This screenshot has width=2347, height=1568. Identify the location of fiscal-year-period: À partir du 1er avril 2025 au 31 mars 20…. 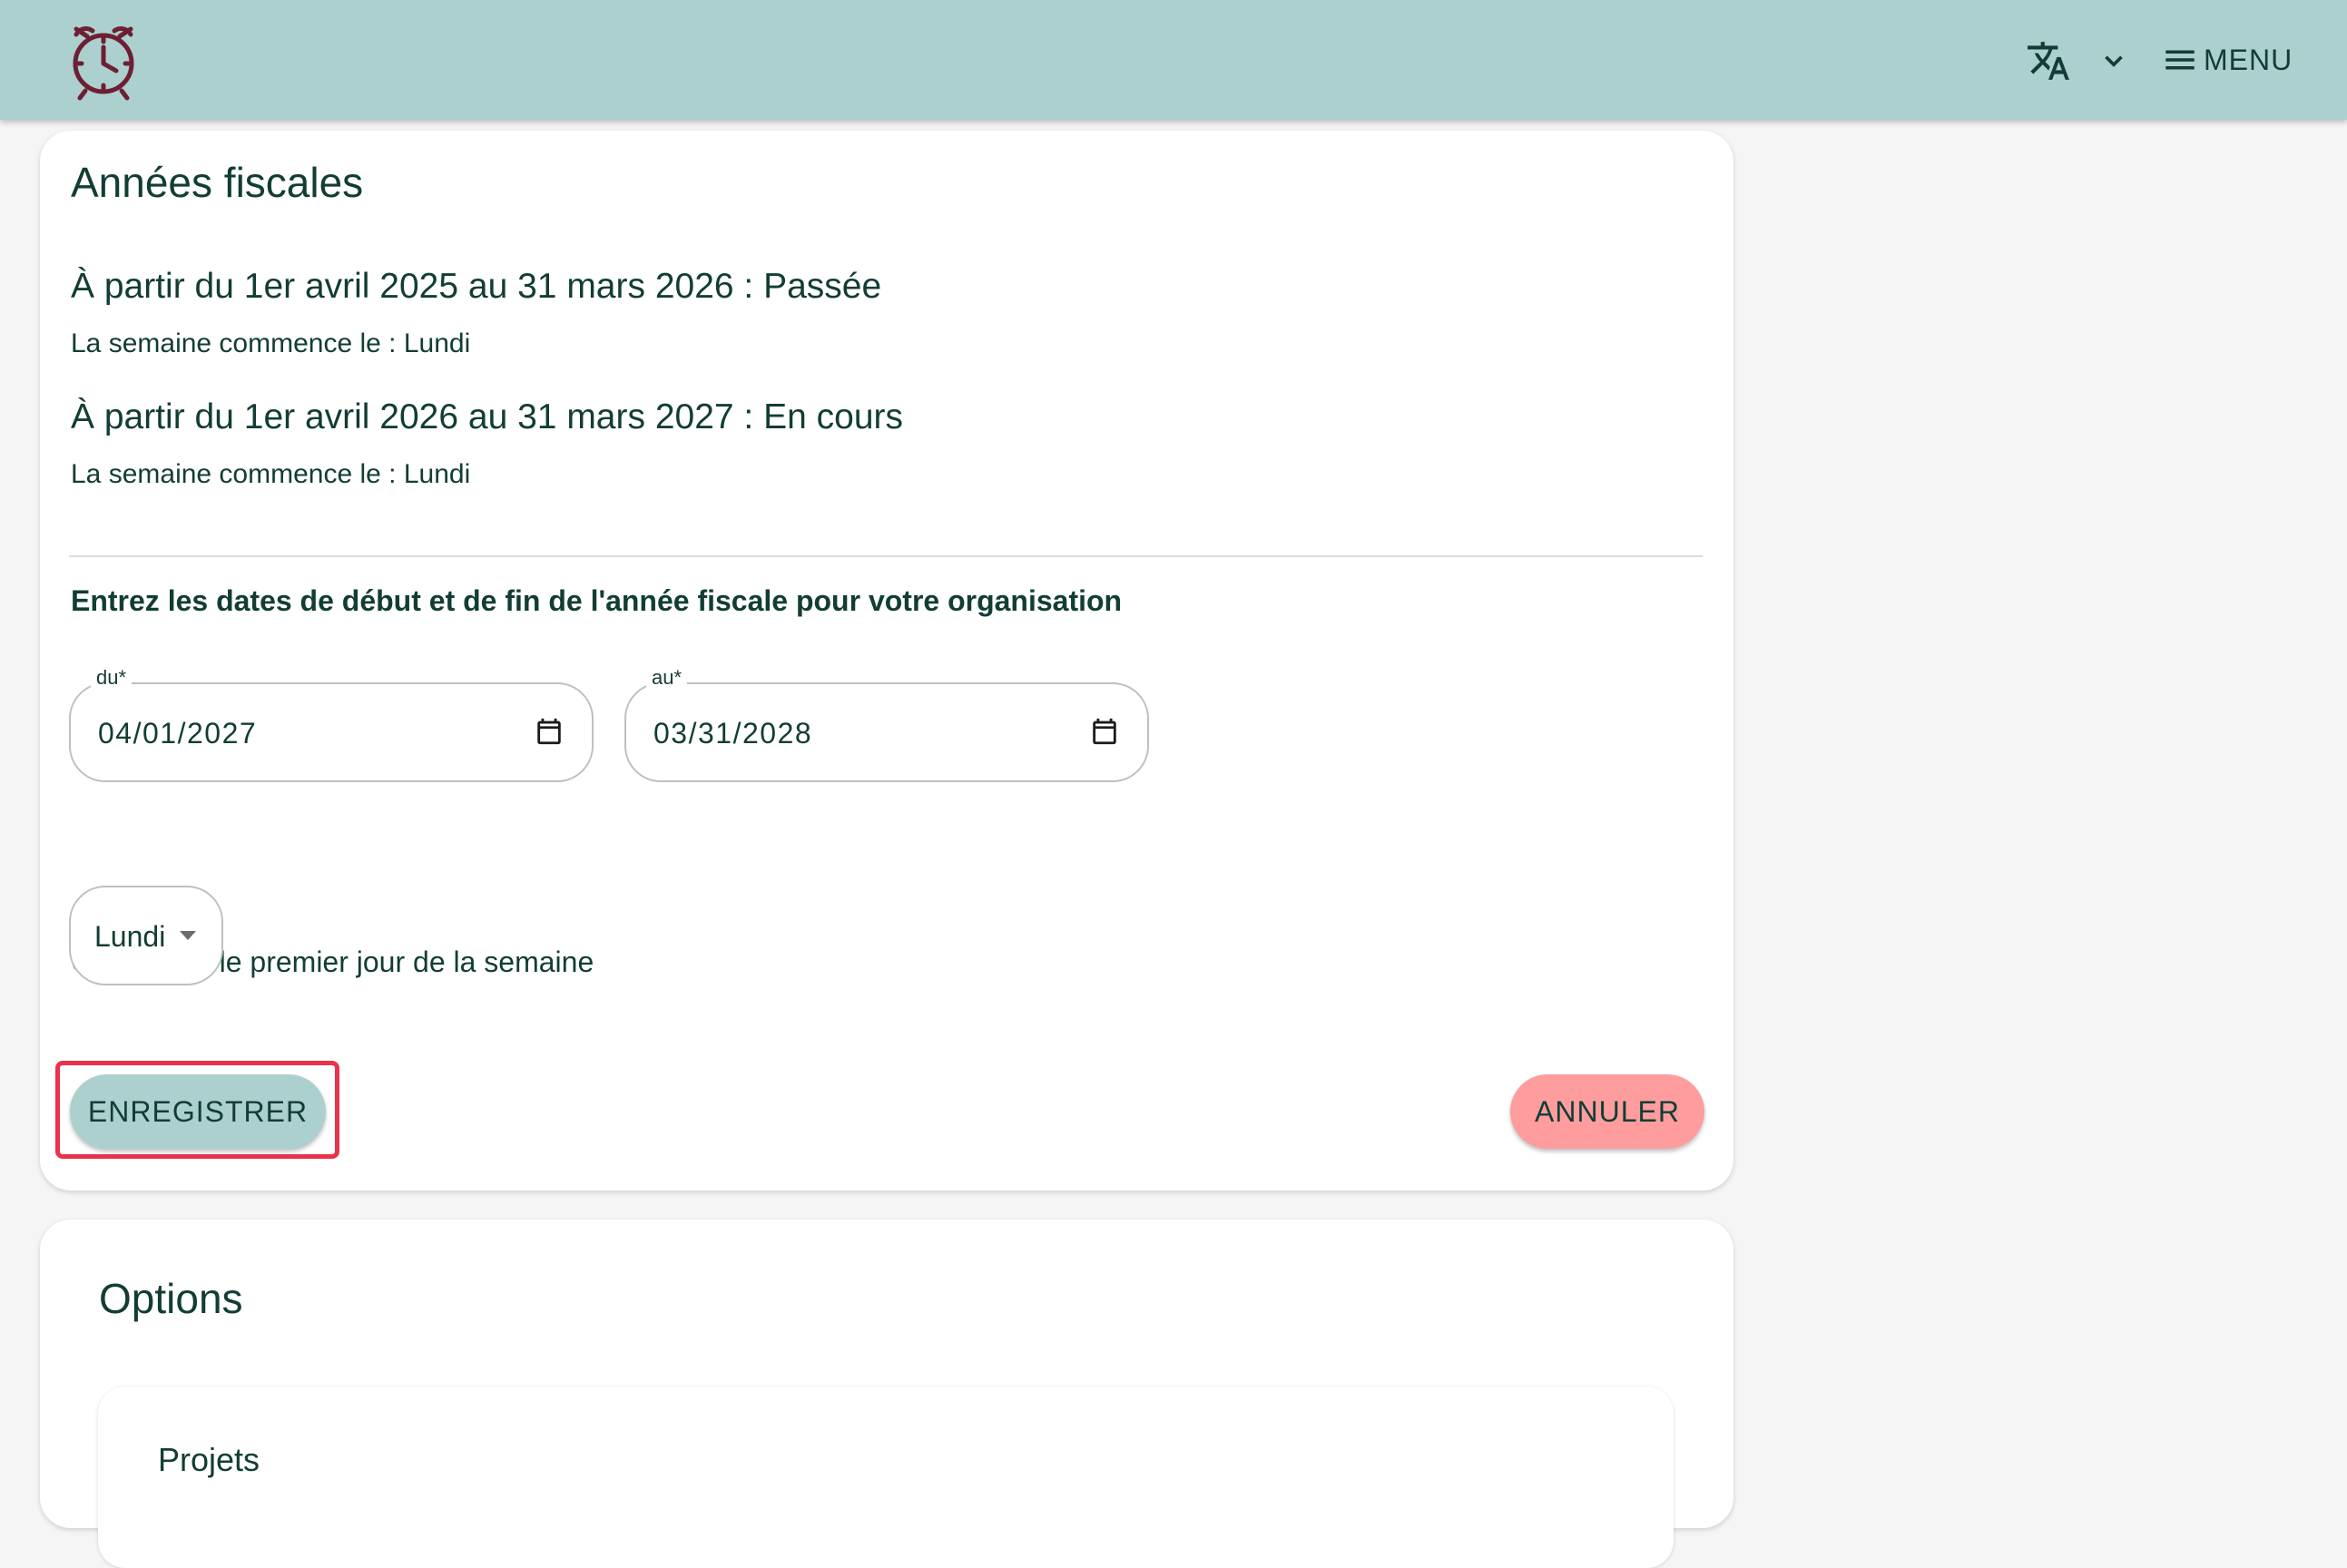
(477, 286).